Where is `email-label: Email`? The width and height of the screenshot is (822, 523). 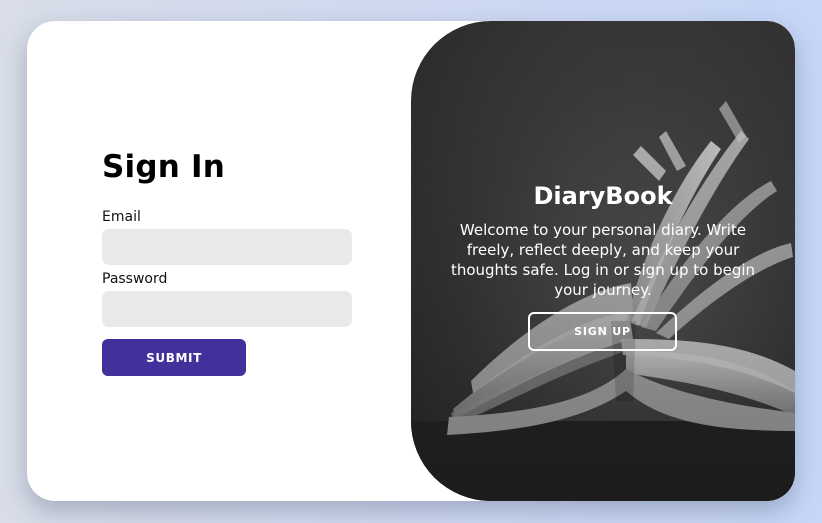 email-label: Email is located at coordinates (121, 217).